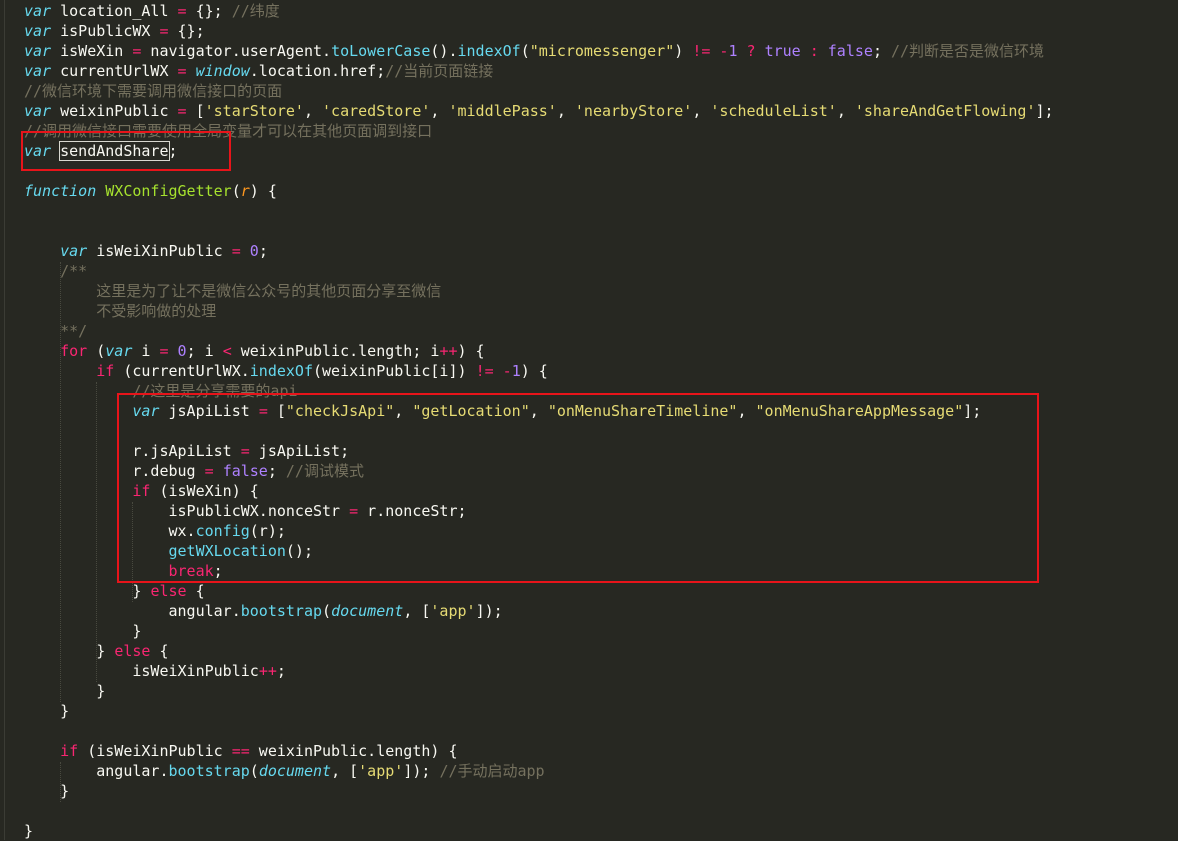  Describe the element at coordinates (222, 71) in the screenshot. I see `keyword-token: window` at that location.